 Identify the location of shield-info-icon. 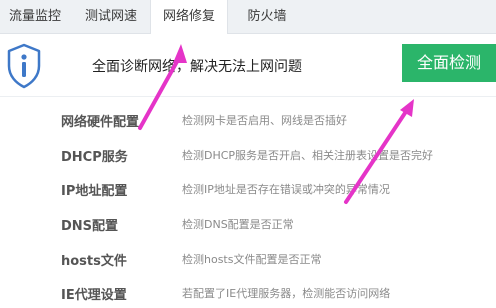
(24, 66).